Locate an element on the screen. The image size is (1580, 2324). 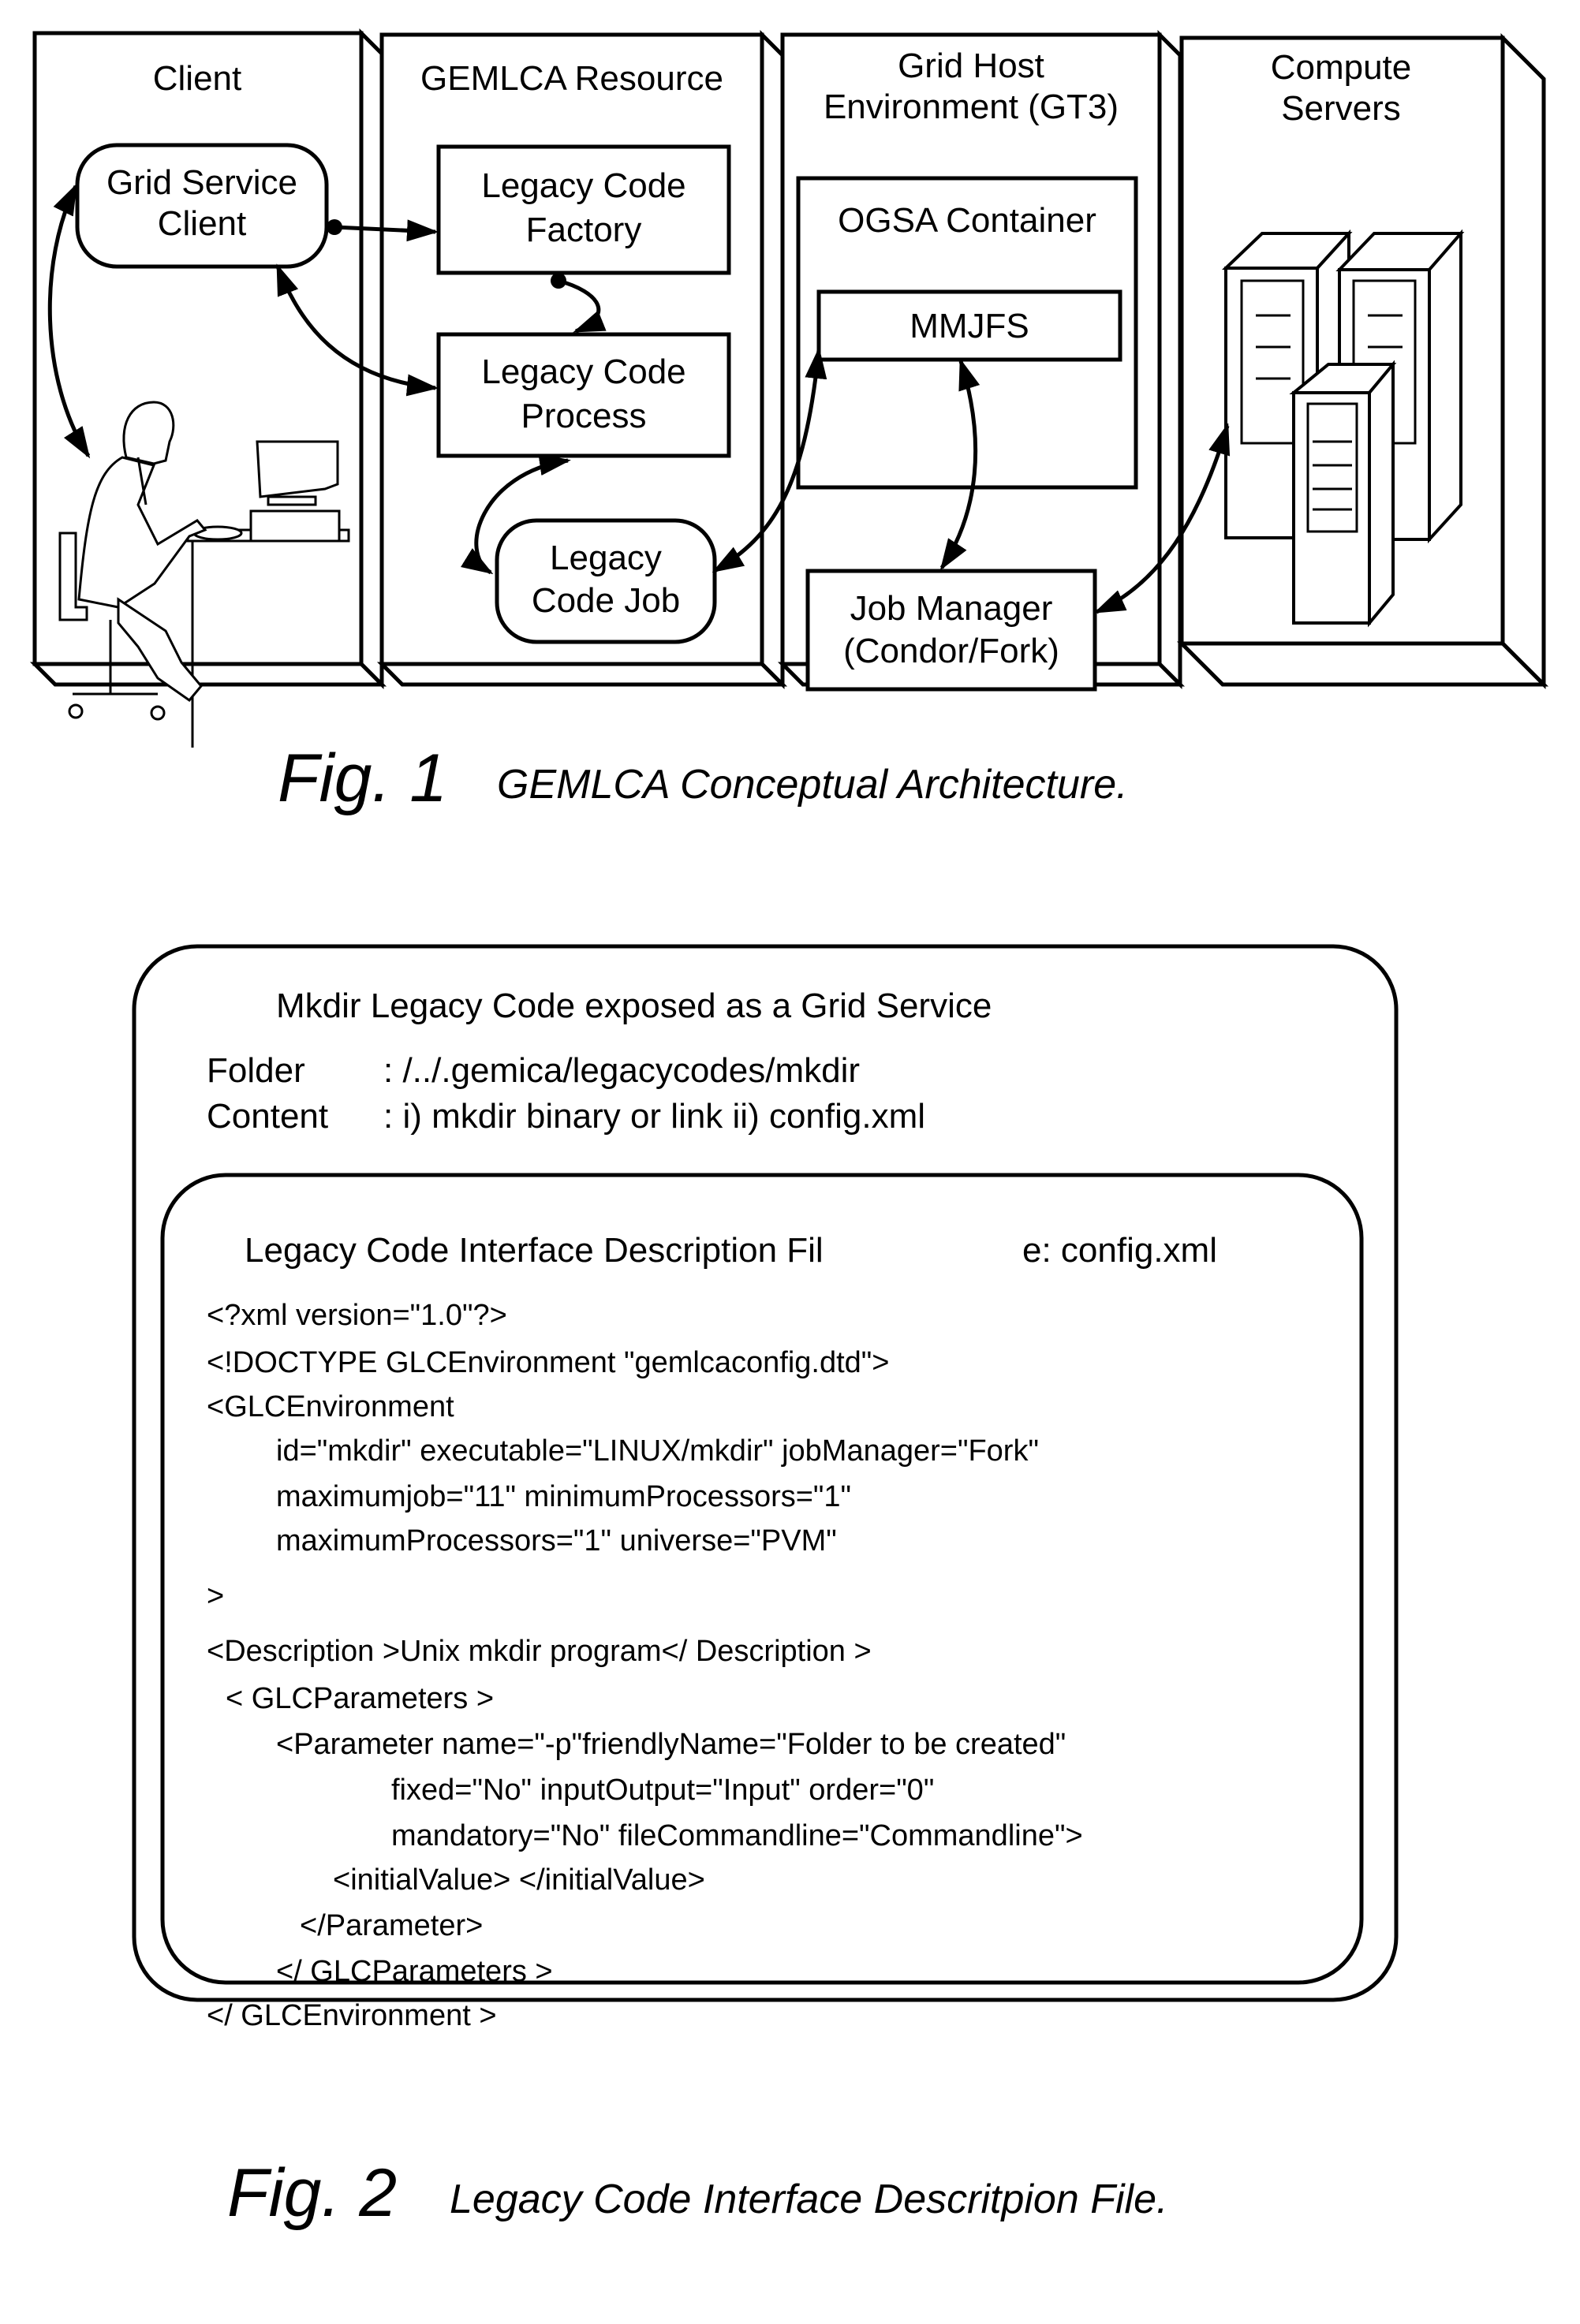
inner-title-left: Legacy Code Interface Description Fil is located at coordinates (534, 1250).